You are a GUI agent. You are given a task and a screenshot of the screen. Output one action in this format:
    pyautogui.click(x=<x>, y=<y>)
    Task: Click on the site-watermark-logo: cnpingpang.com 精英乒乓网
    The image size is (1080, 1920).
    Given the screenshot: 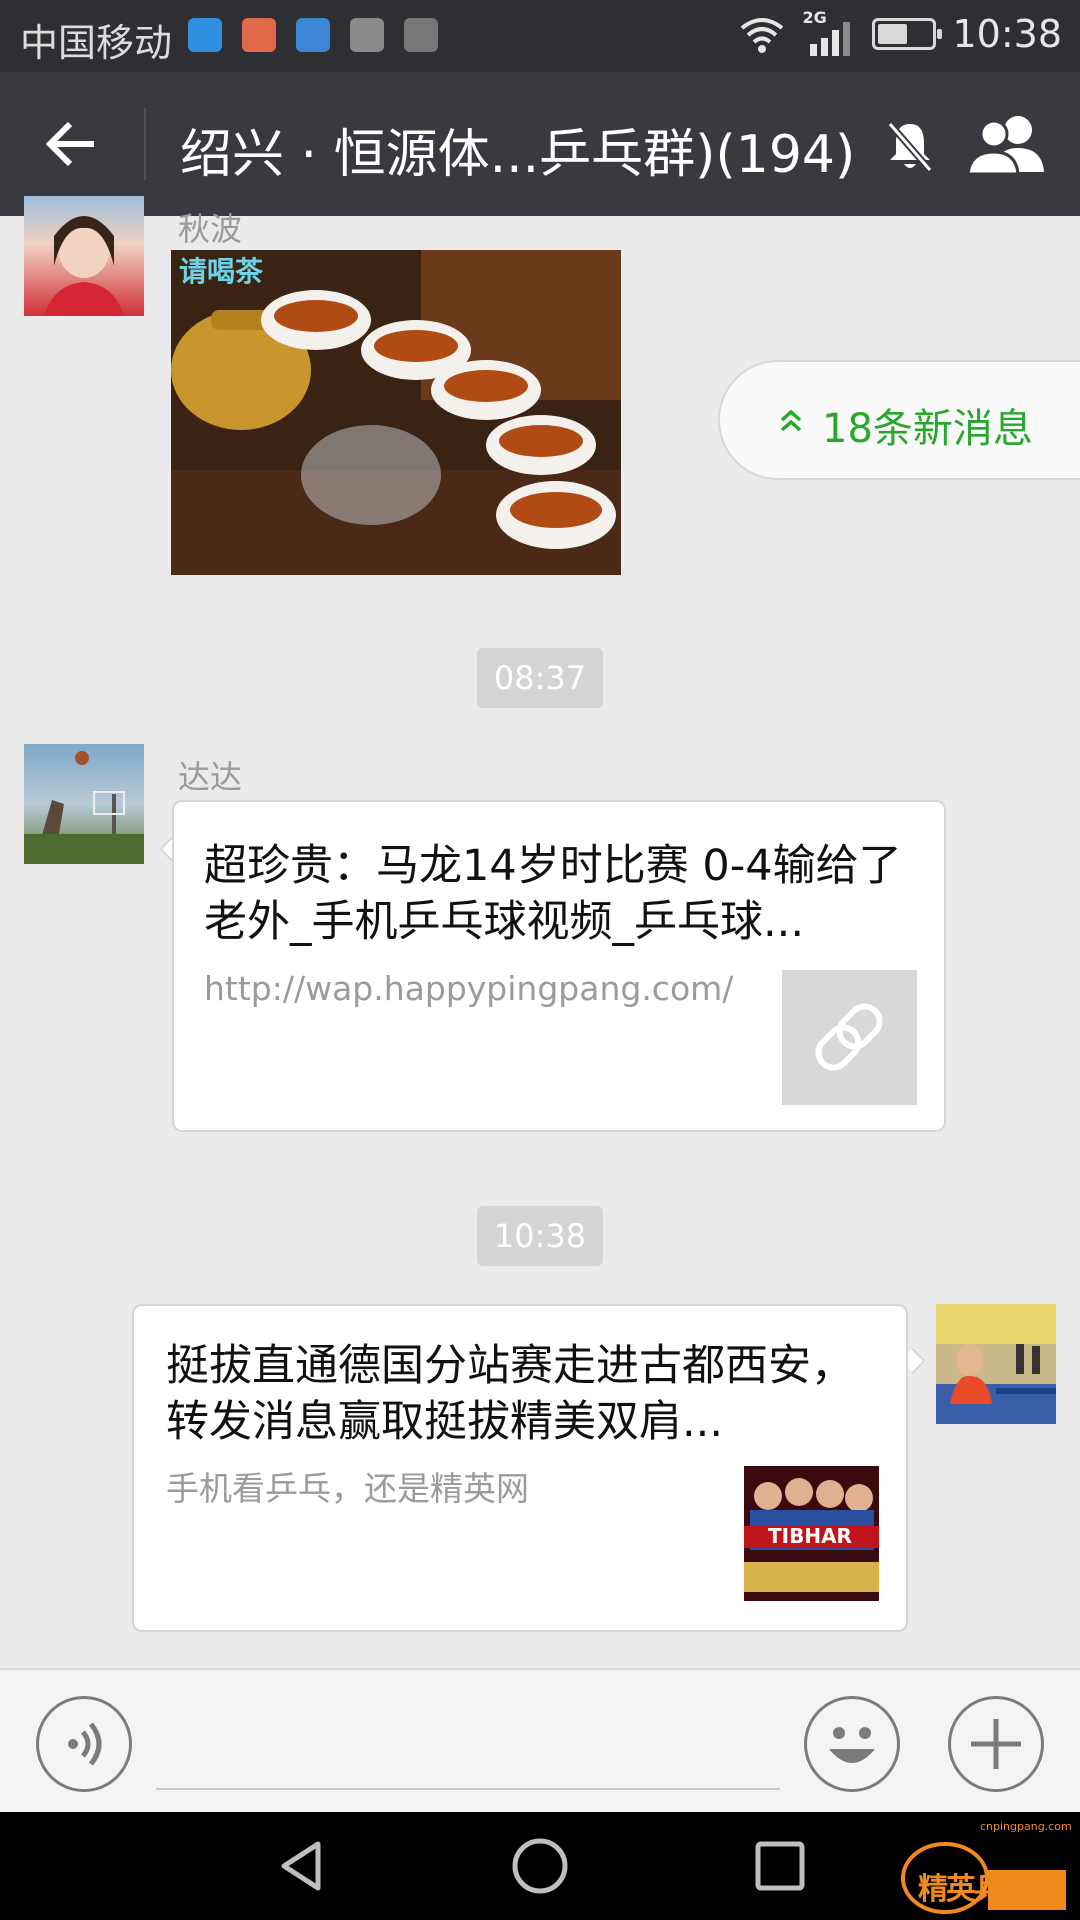 What is the action you would take?
    pyautogui.click(x=986, y=1868)
    